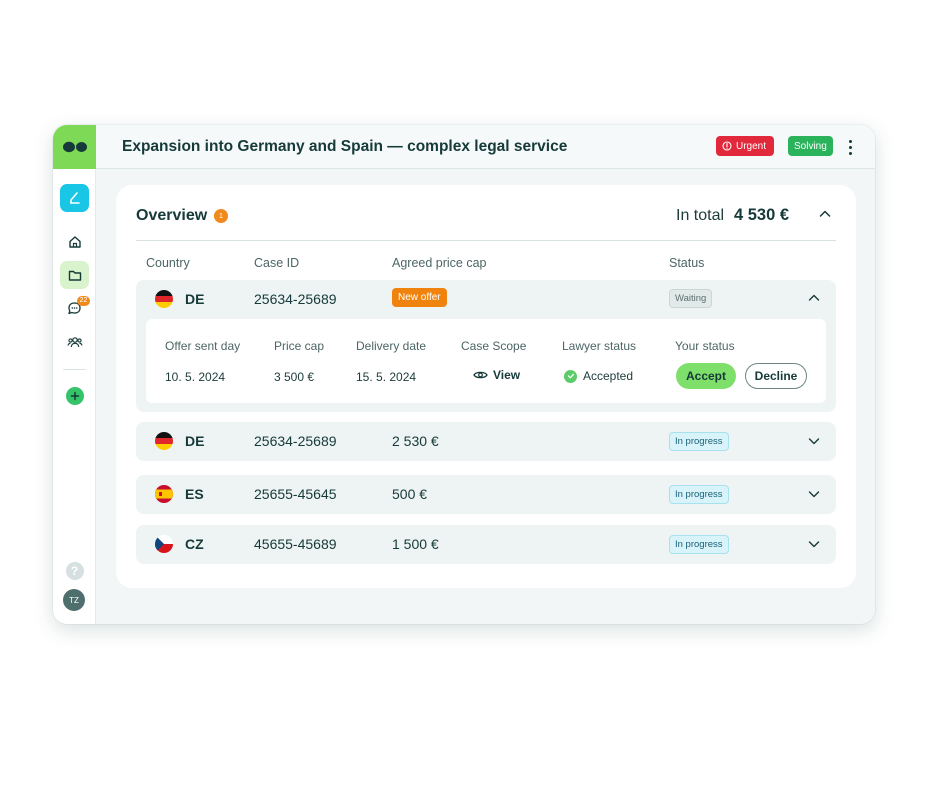  I want to click on agreed-price: 500 €, so click(410, 494).